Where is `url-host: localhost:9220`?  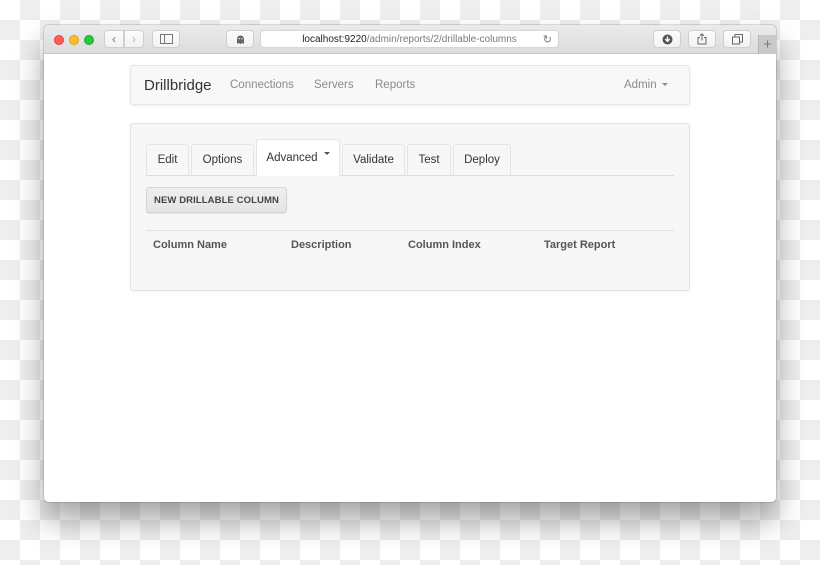 url-host: localhost:9220 is located at coordinates (334, 39).